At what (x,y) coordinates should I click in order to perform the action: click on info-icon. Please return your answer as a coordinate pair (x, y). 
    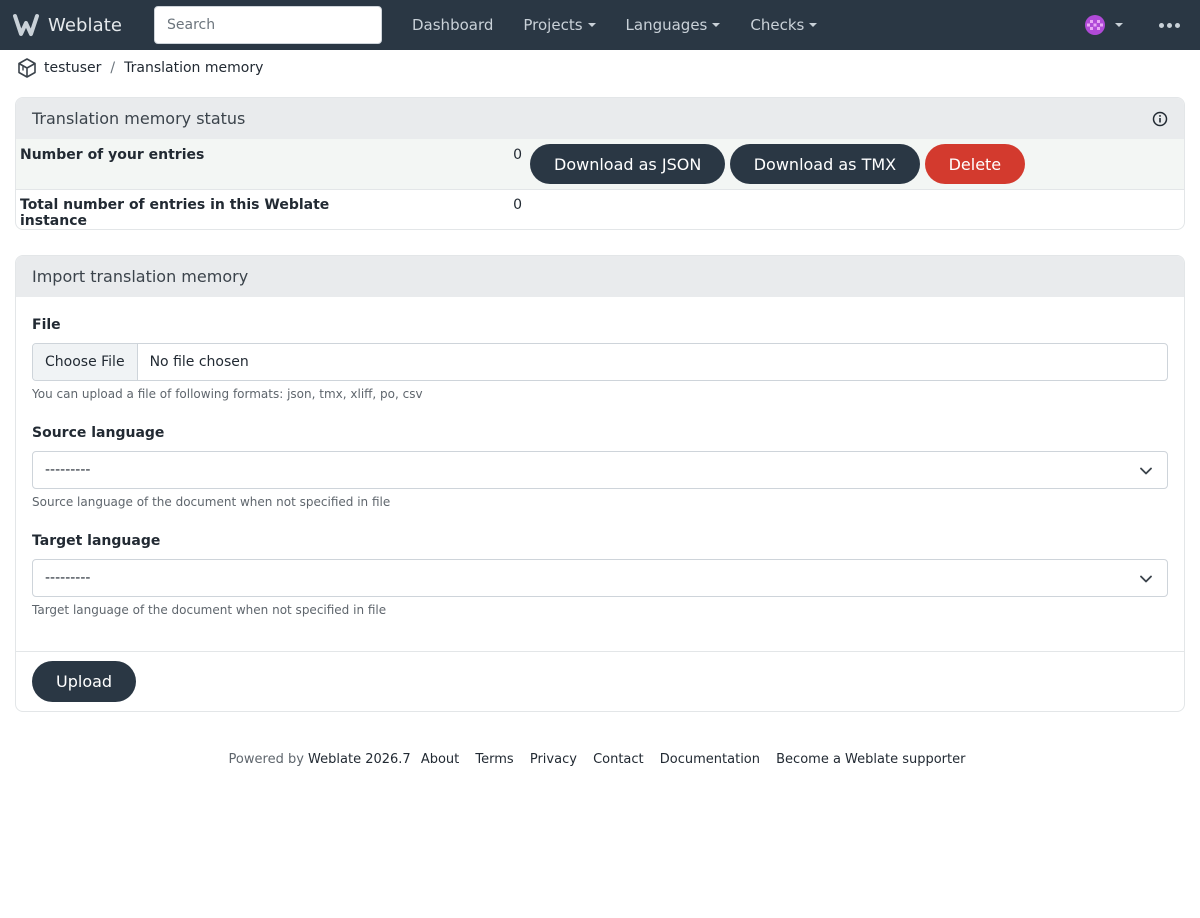
    Looking at the image, I should click on (1160, 119).